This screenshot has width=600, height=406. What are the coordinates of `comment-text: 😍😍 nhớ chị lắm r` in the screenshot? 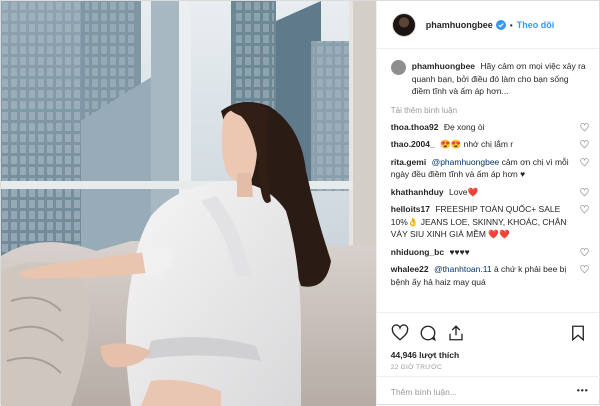 It's located at (477, 144).